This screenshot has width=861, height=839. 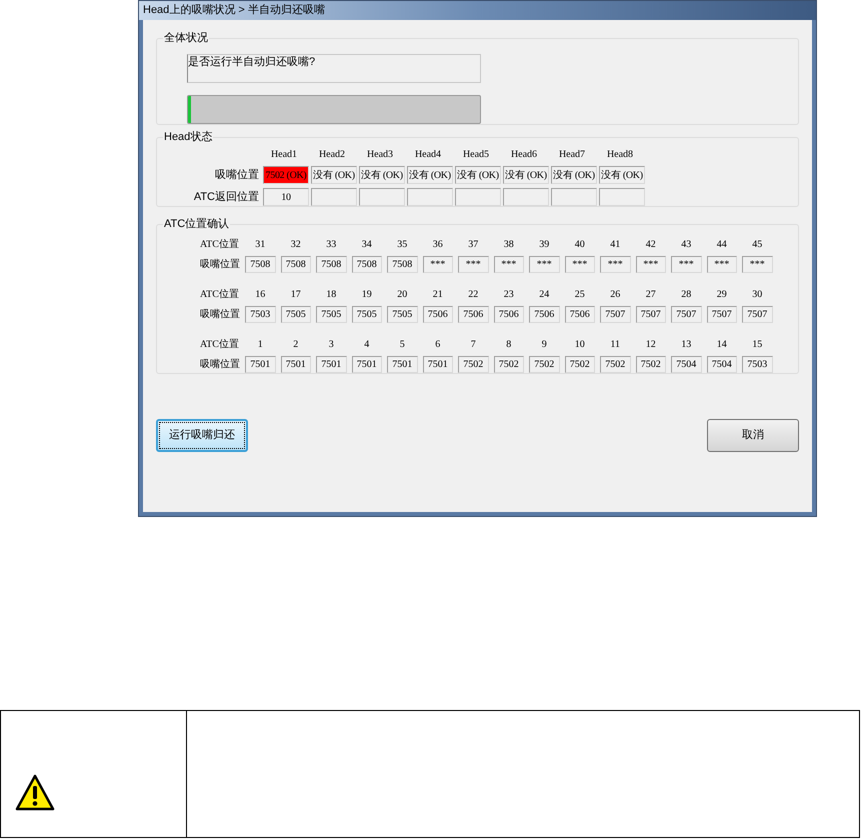 I want to click on slot-number: 31, so click(x=260, y=245).